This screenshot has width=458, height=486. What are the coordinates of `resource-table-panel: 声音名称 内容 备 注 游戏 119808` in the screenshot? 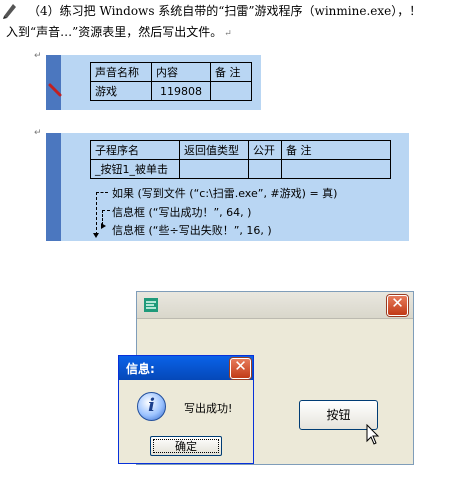 It's located at (153, 82).